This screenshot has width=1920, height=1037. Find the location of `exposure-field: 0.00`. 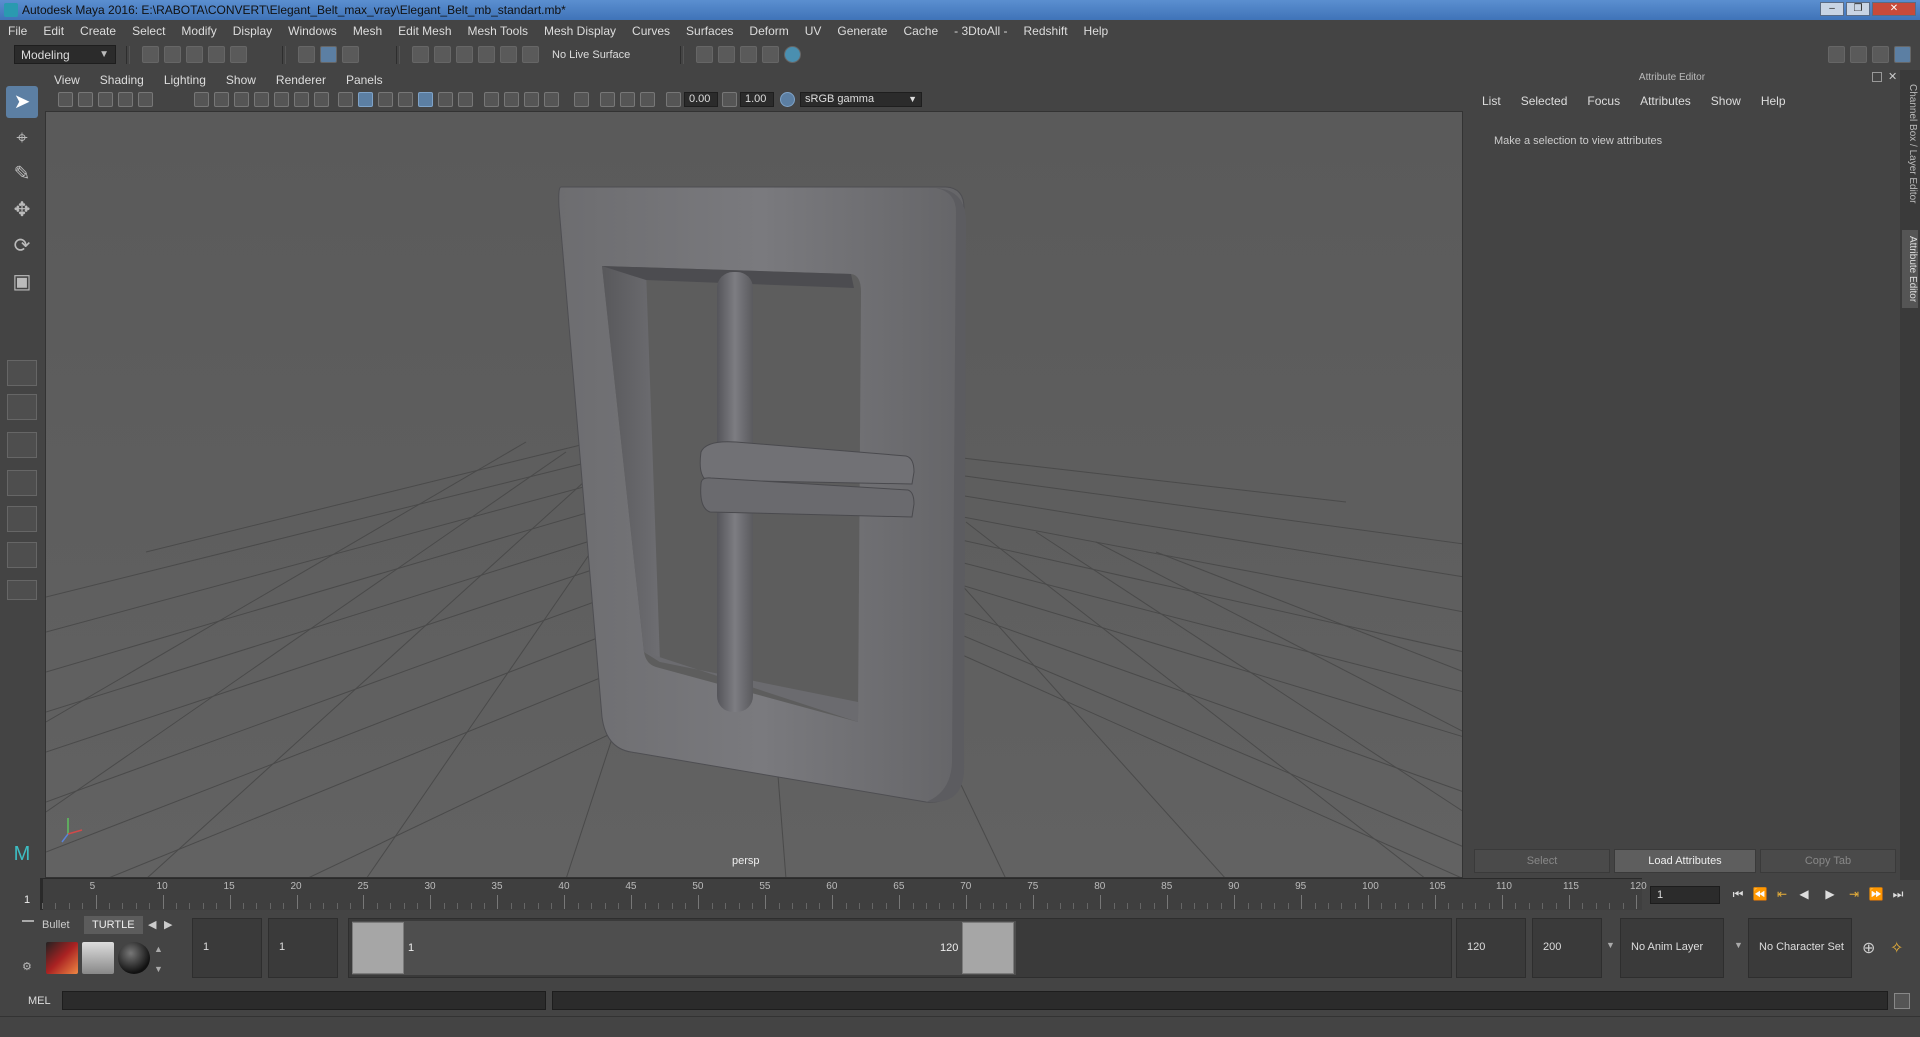

exposure-field: 0.00 is located at coordinates (701, 99).